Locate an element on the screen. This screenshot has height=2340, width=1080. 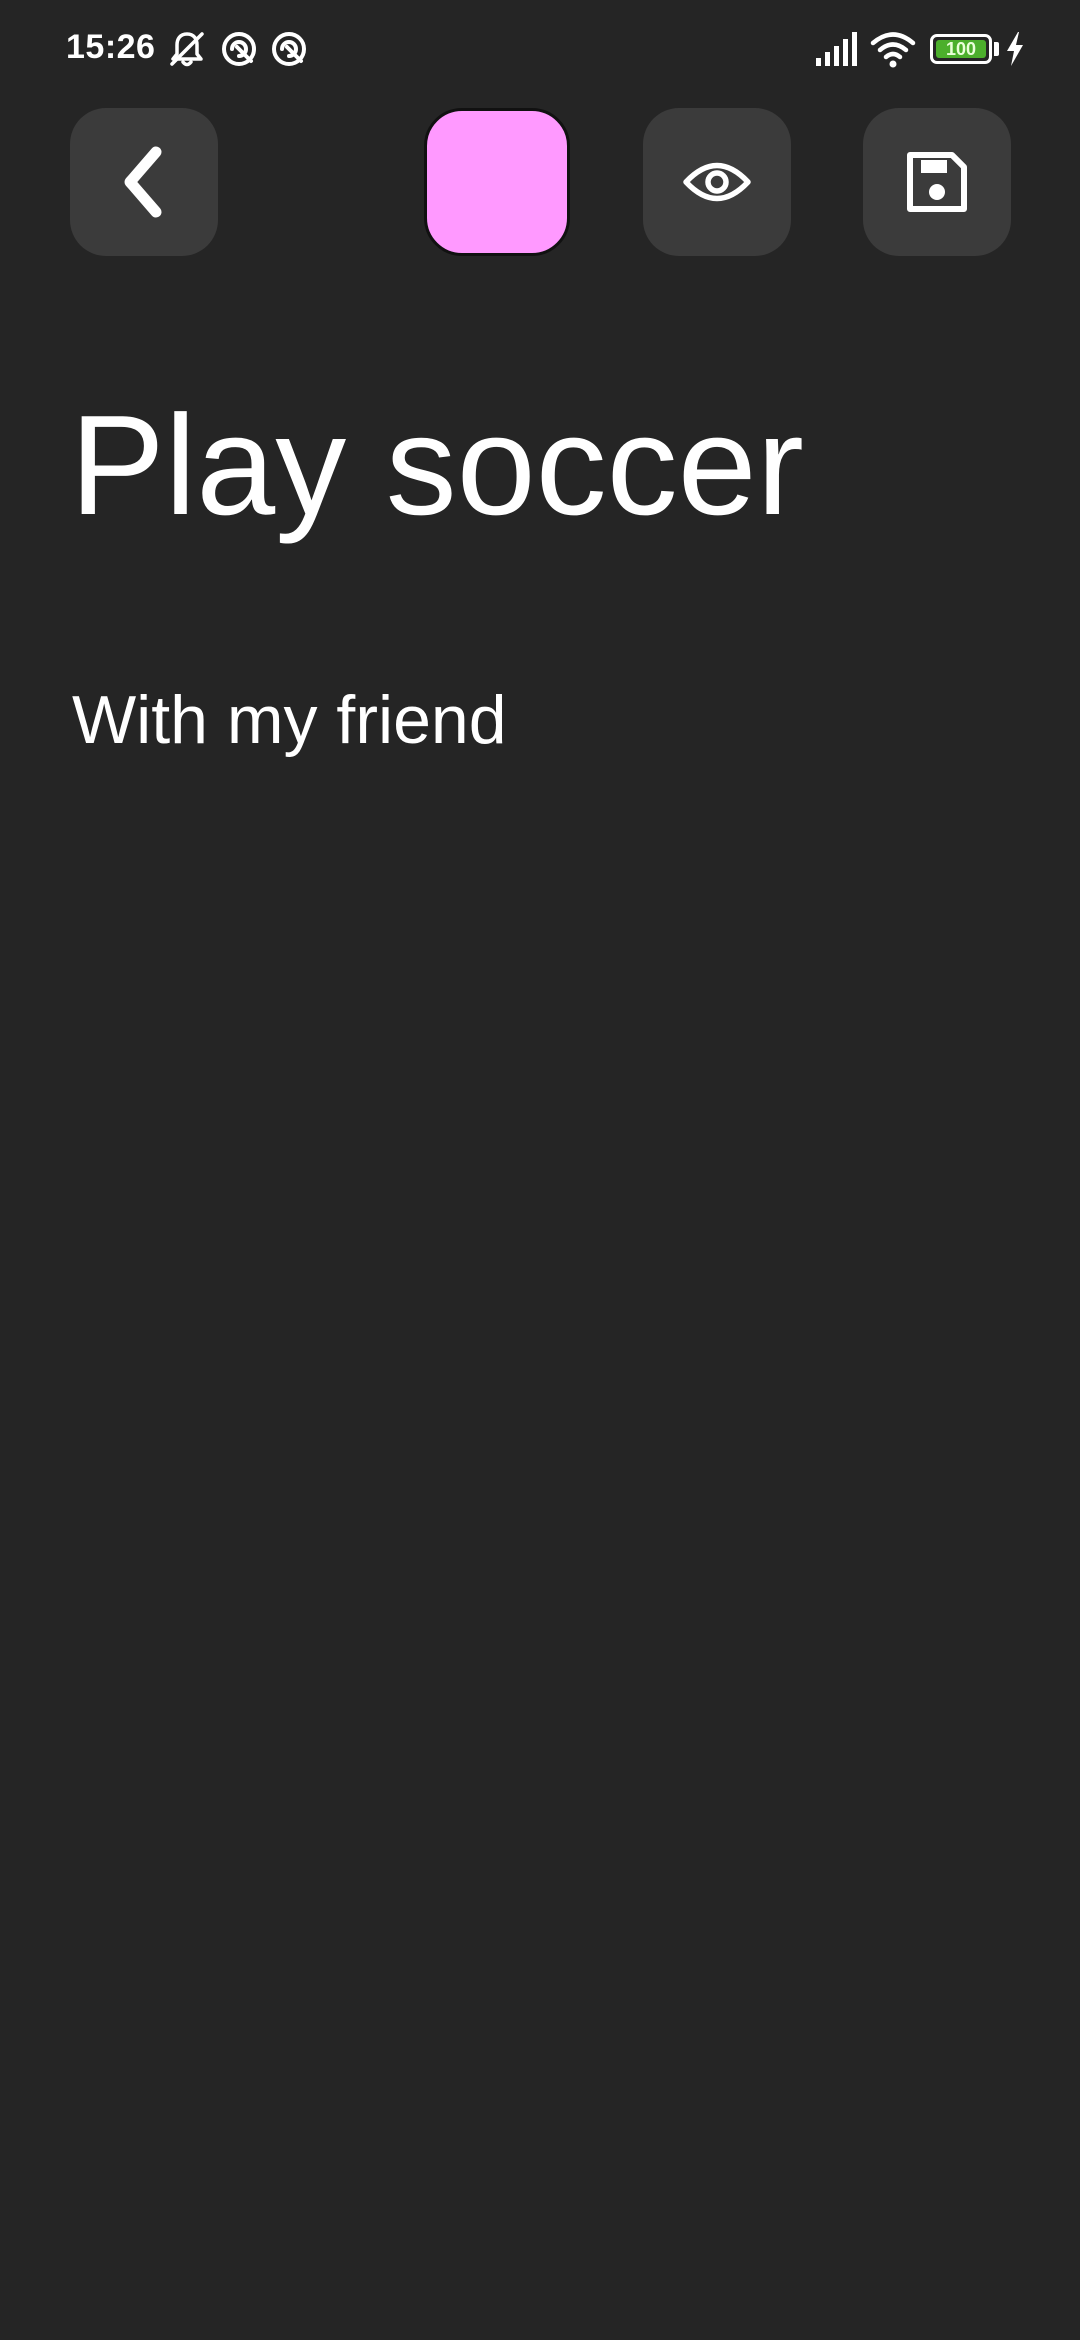
charging-icon is located at coordinates (1015, 49).